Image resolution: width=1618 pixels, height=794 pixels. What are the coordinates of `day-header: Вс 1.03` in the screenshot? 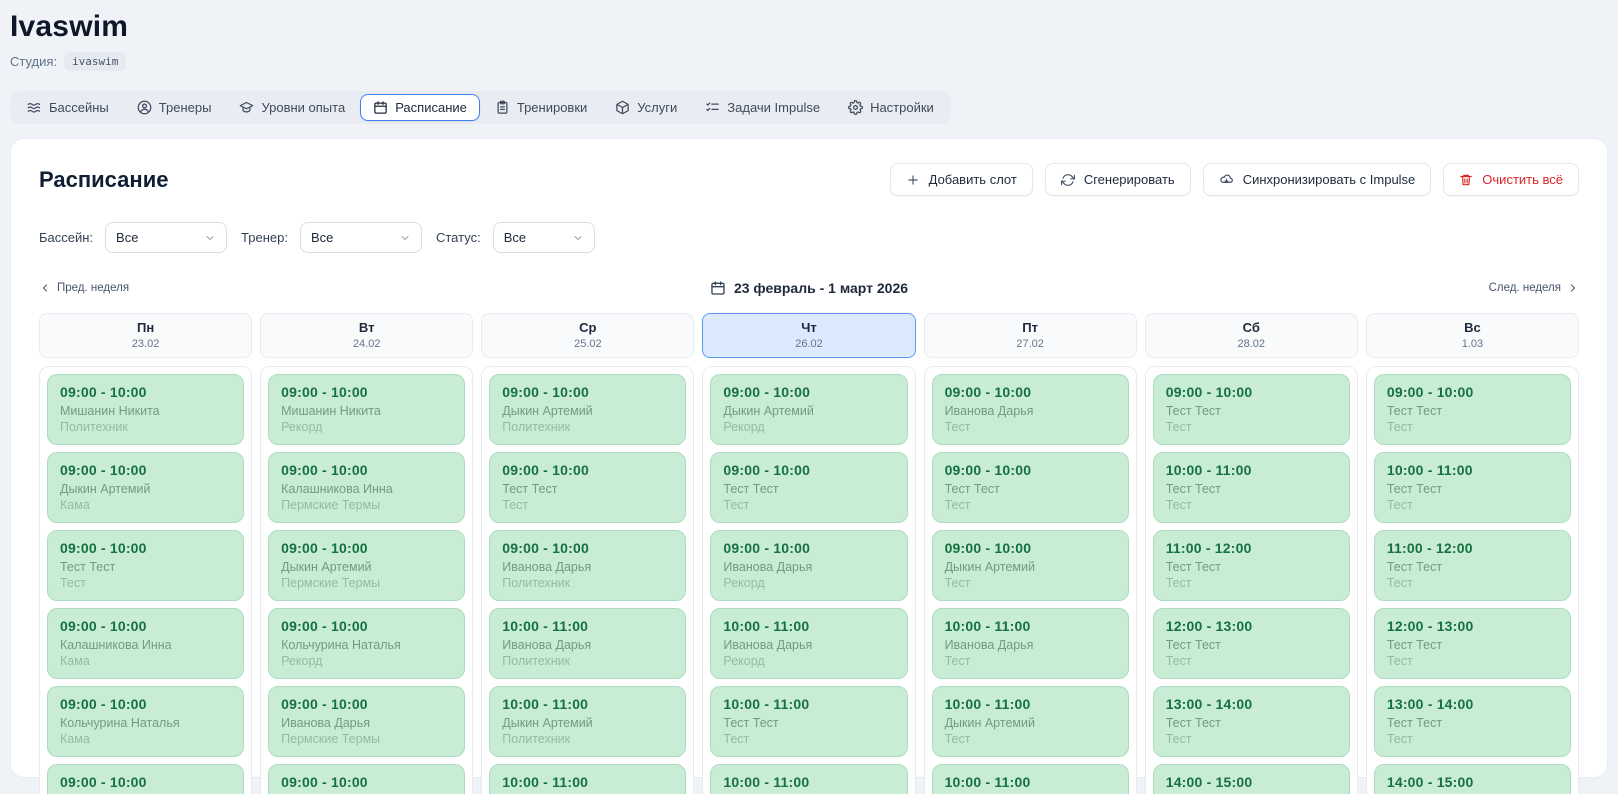 It's located at (1472, 335).